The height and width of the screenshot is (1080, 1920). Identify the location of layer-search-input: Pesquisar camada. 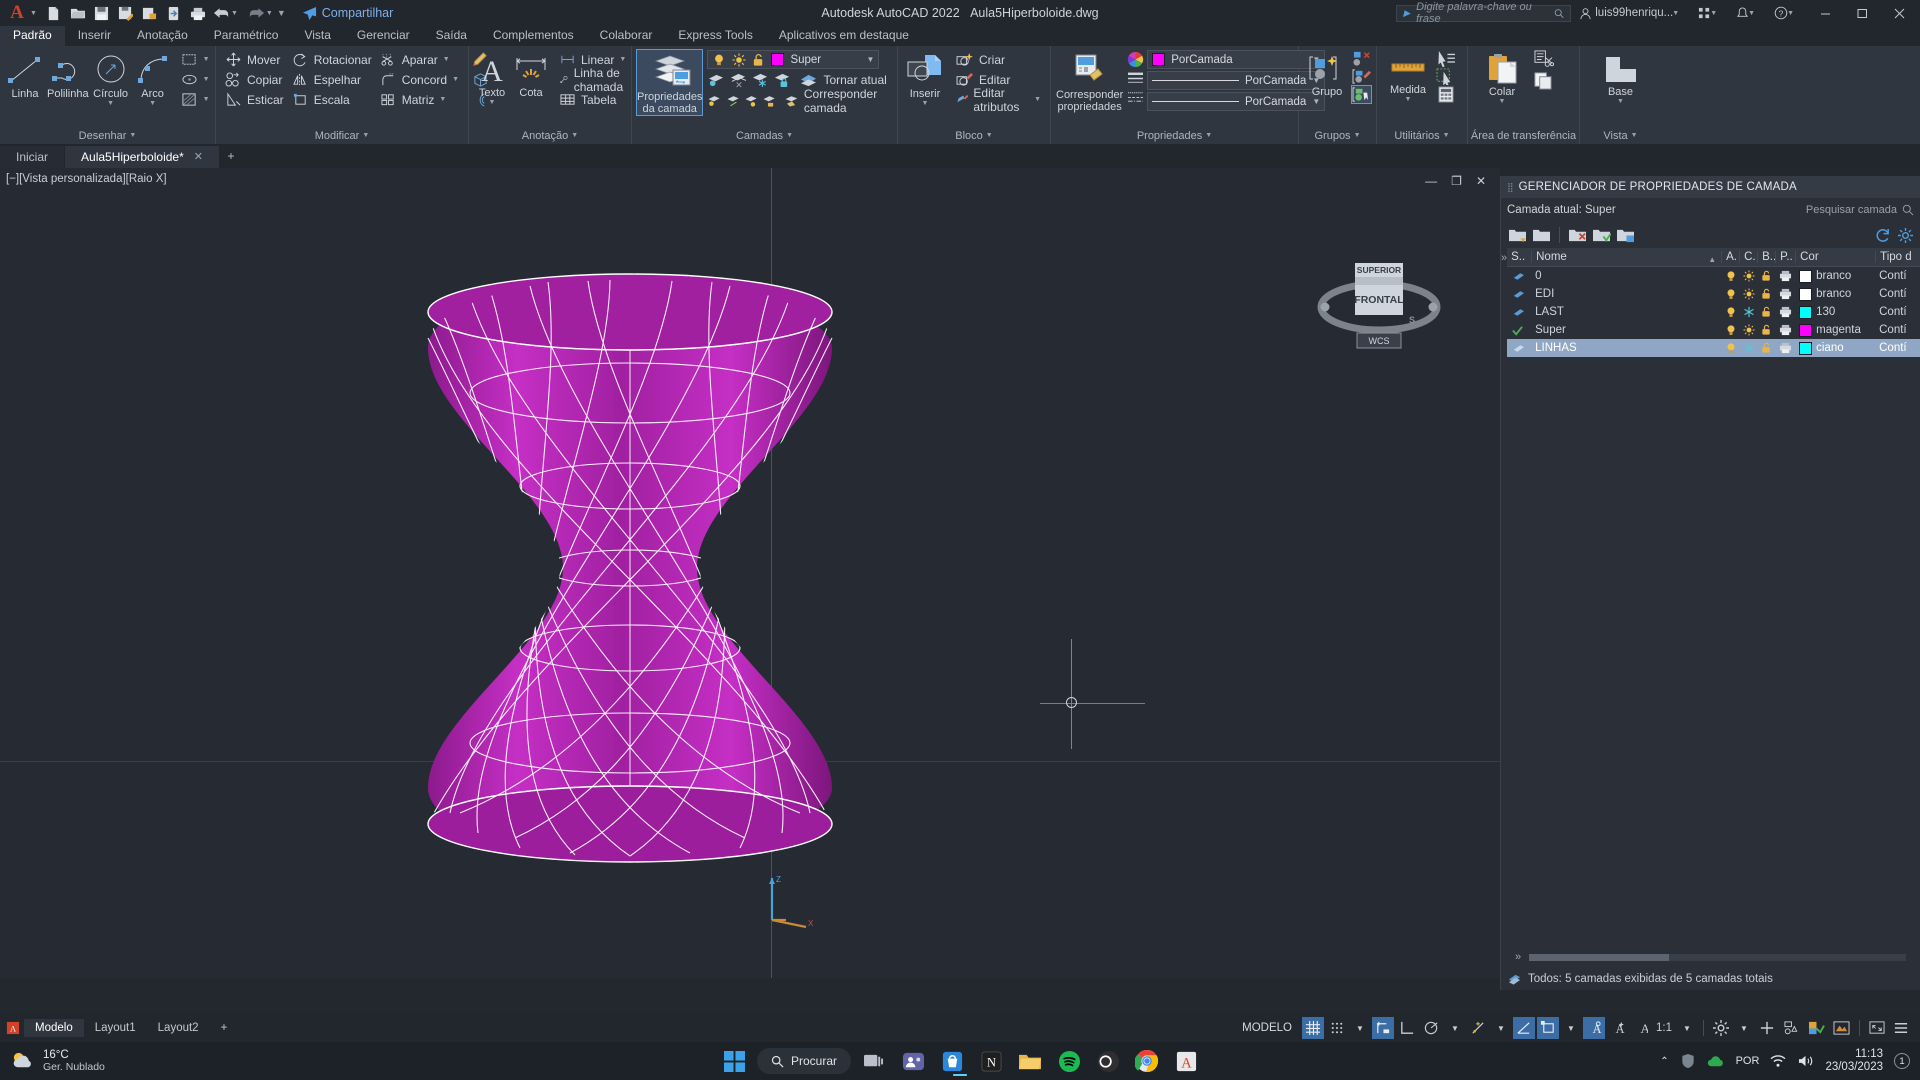
(1860, 210).